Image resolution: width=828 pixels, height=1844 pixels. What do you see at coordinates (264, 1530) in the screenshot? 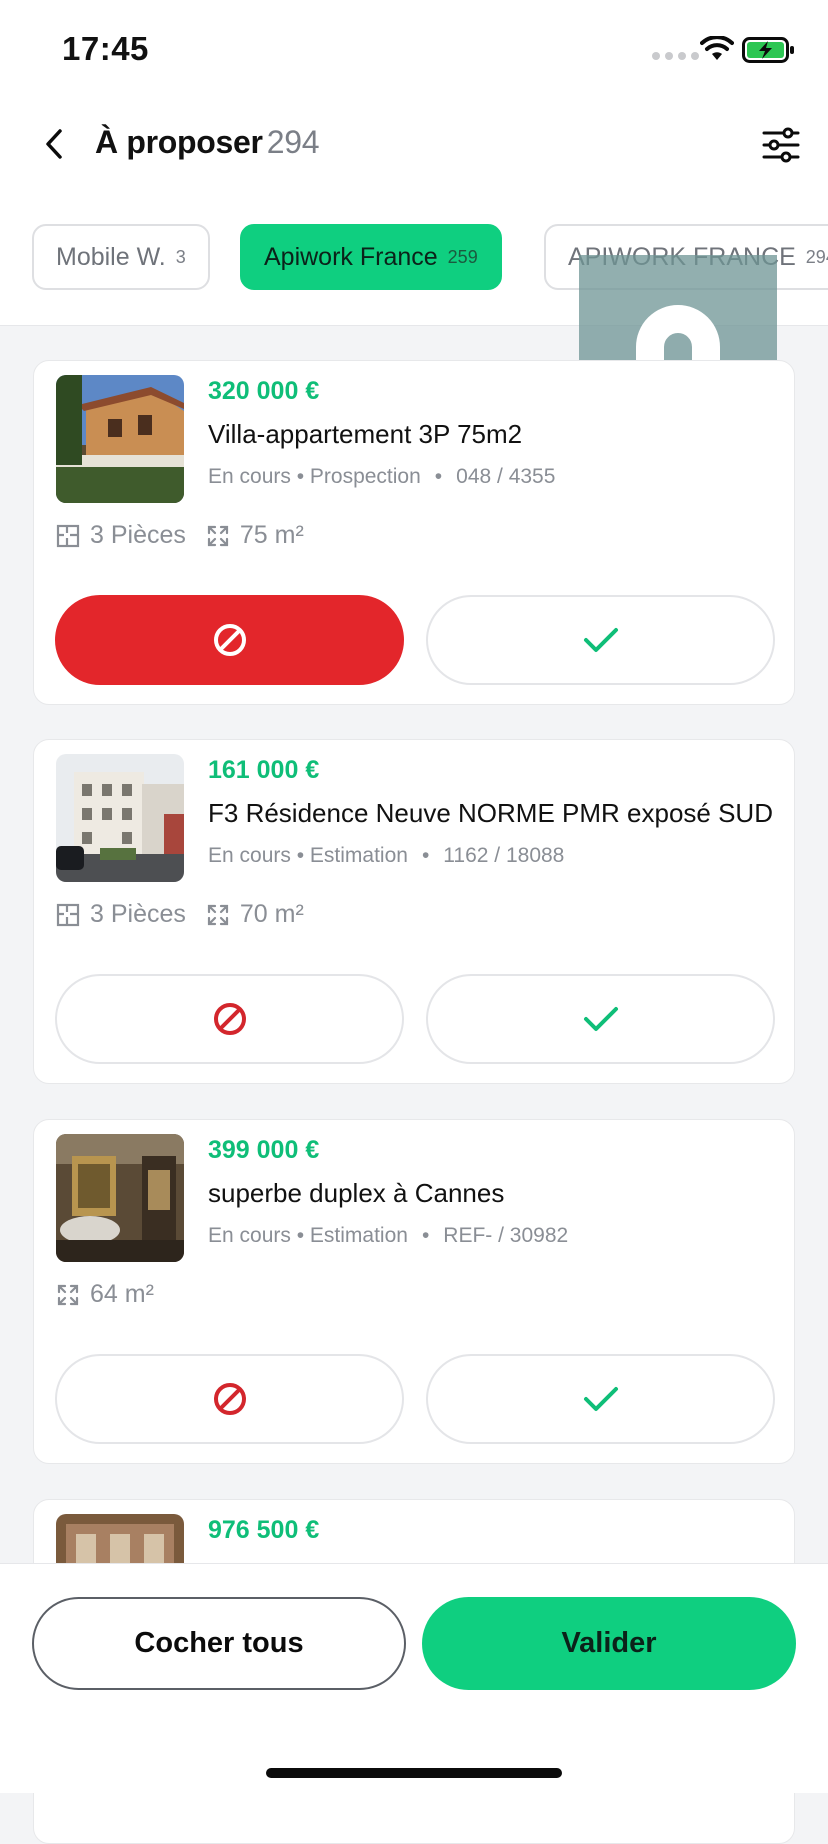
I see `listing-price: 976 500 €` at bounding box center [264, 1530].